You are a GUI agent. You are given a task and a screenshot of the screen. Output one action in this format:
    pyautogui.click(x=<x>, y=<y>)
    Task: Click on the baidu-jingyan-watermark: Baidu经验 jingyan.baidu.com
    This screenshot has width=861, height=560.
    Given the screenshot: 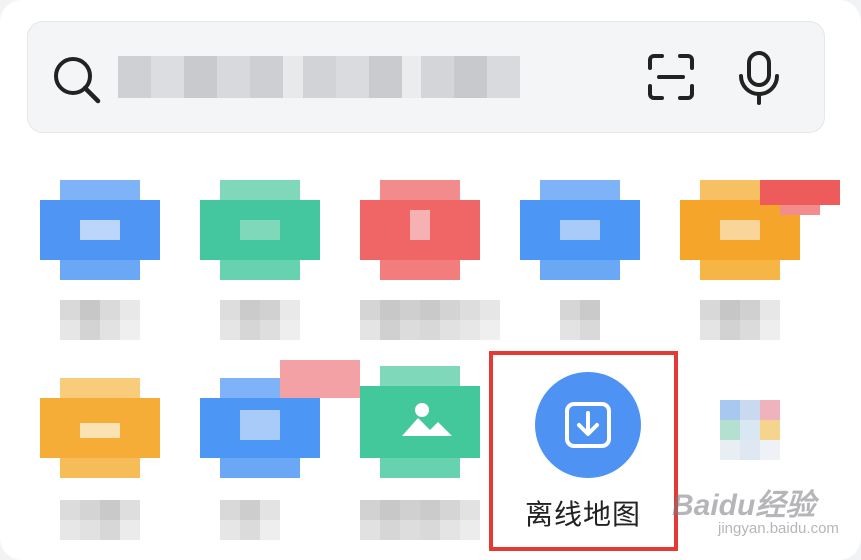 What is the action you would take?
    pyautogui.click(x=762, y=513)
    